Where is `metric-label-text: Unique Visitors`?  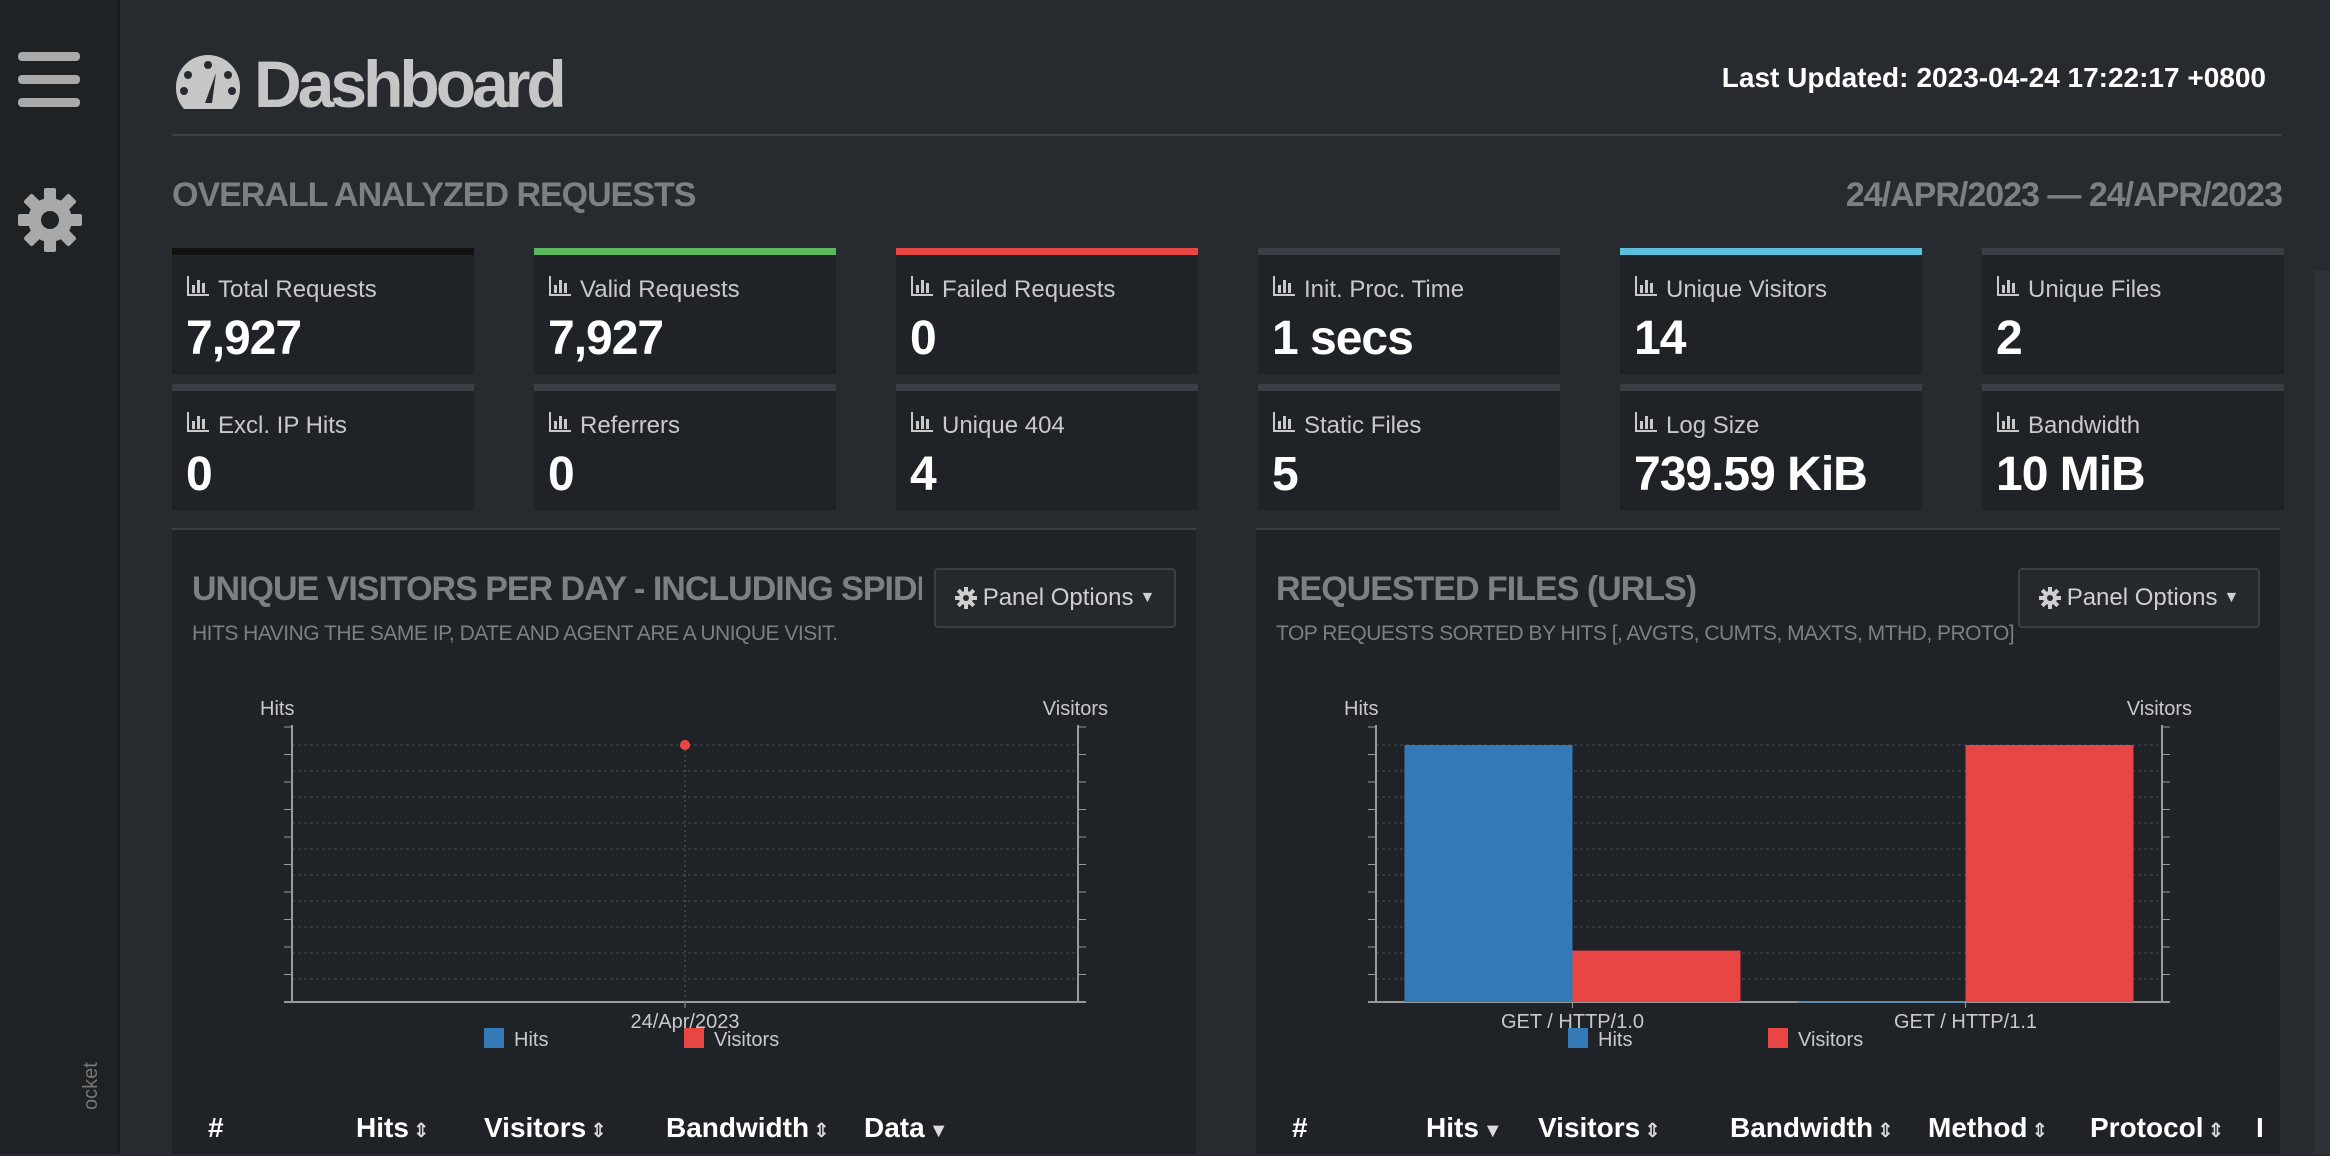 metric-label-text: Unique Visitors is located at coordinates (1746, 289).